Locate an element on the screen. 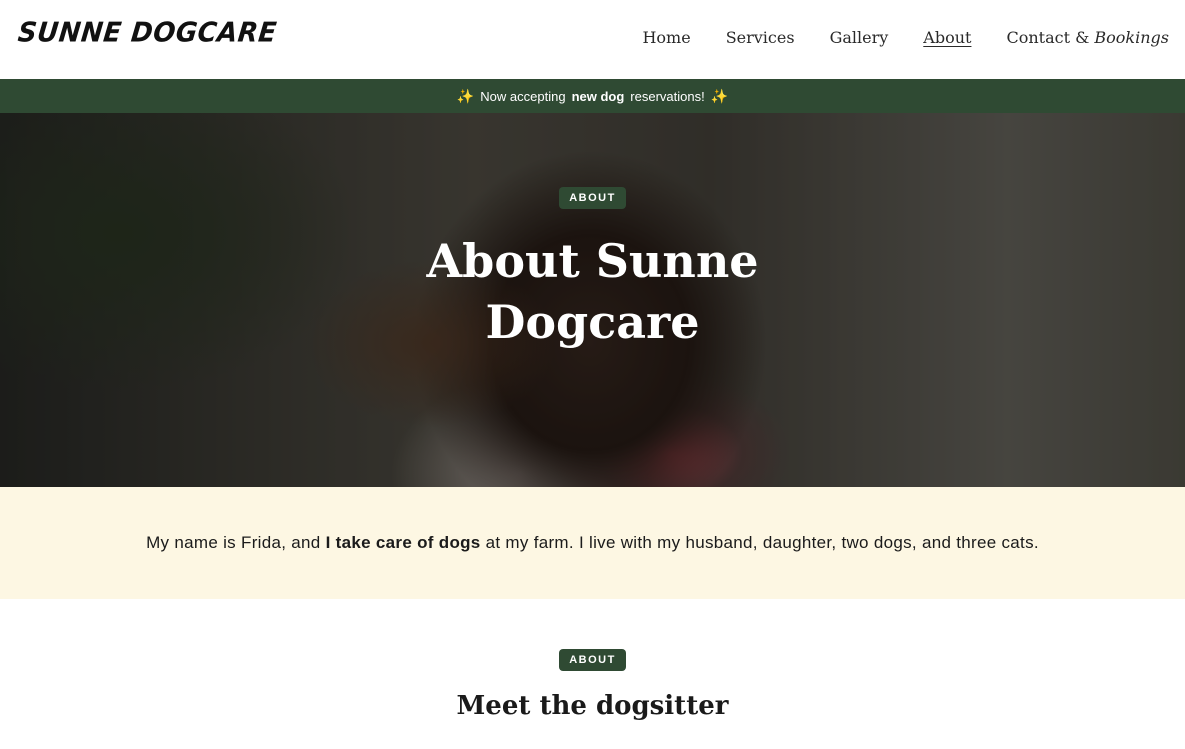 This screenshot has height=749, width=1185. nav-about: About is located at coordinates (947, 37).